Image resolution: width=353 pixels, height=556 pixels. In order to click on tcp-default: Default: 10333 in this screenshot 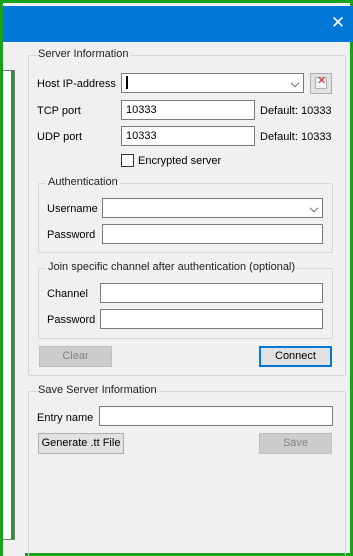, I will do `click(296, 111)`.